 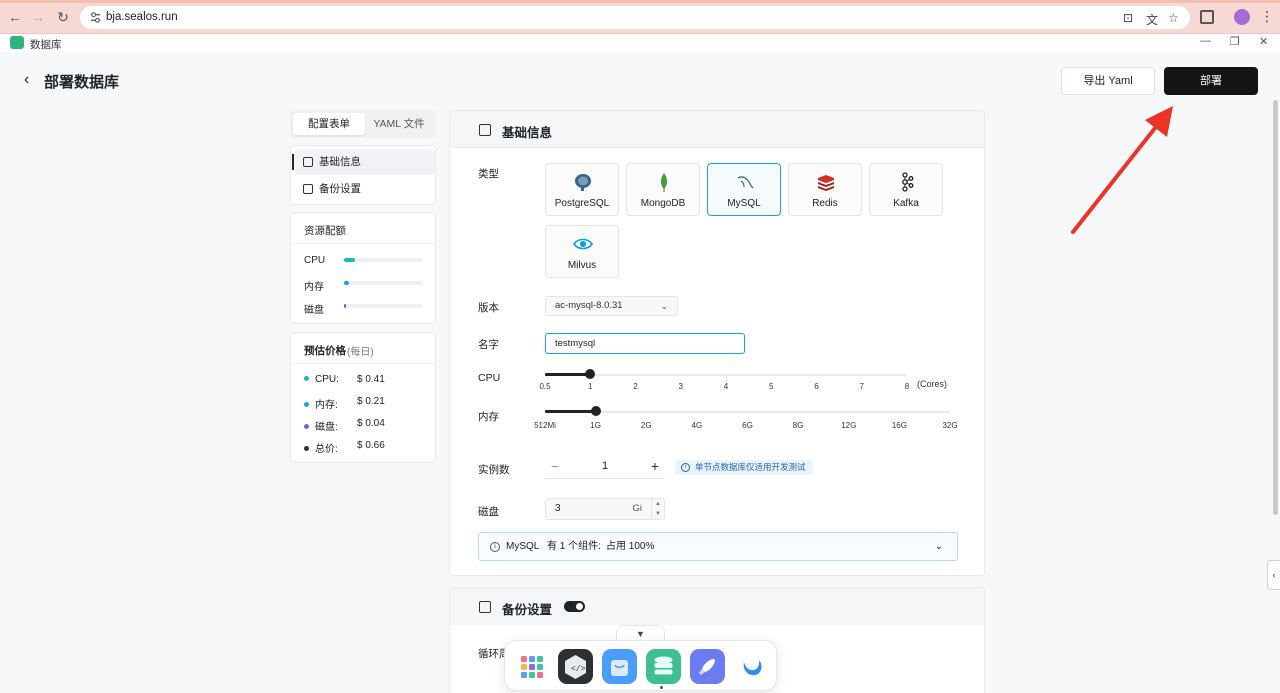 I want to click on slider-tick-label: 3, so click(x=680, y=386).